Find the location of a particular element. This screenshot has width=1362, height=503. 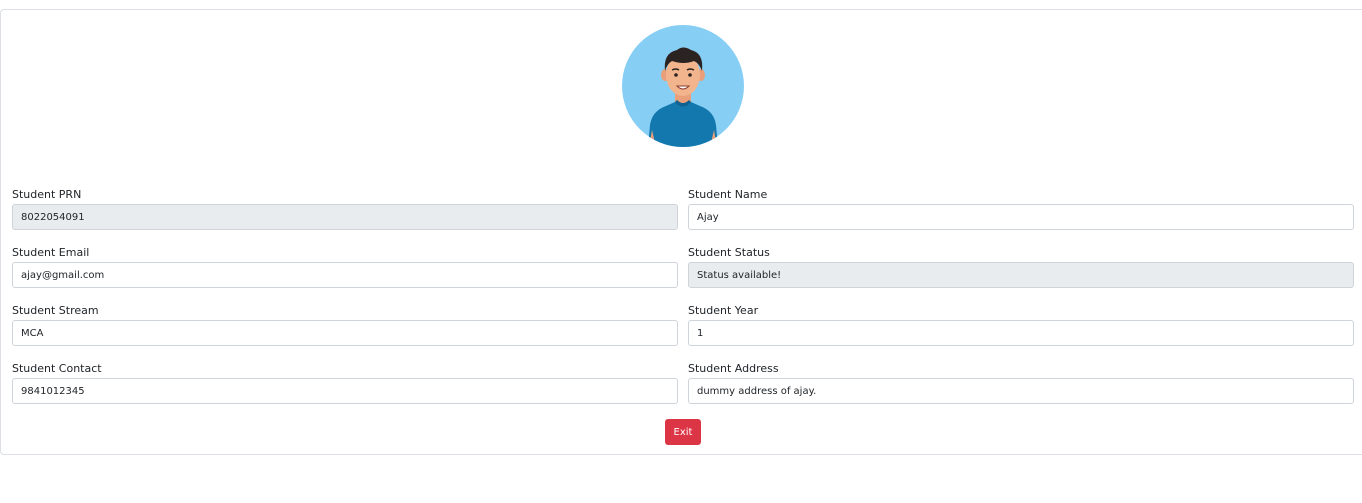

year-label: Student Year is located at coordinates (723, 310).